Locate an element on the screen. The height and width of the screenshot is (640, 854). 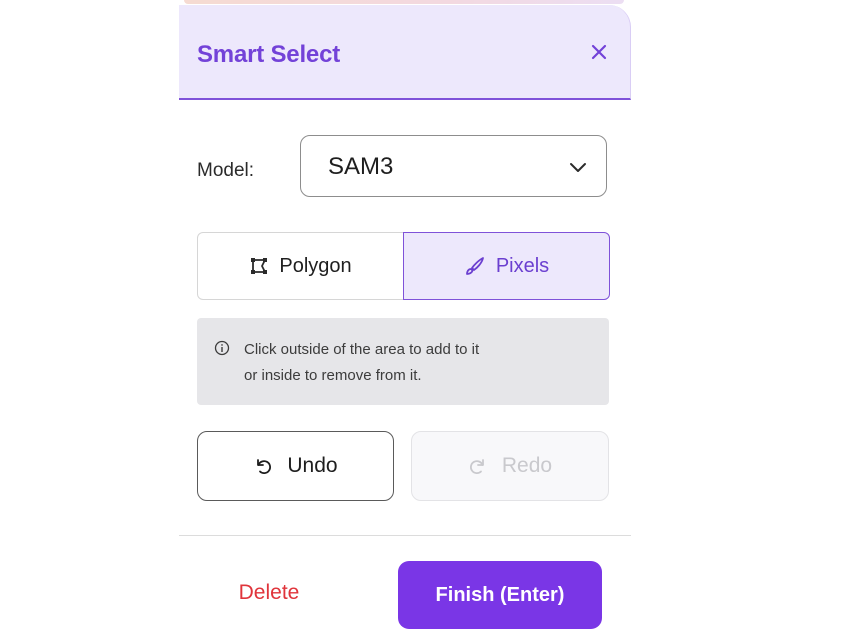
model-label: Model: is located at coordinates (226, 170).